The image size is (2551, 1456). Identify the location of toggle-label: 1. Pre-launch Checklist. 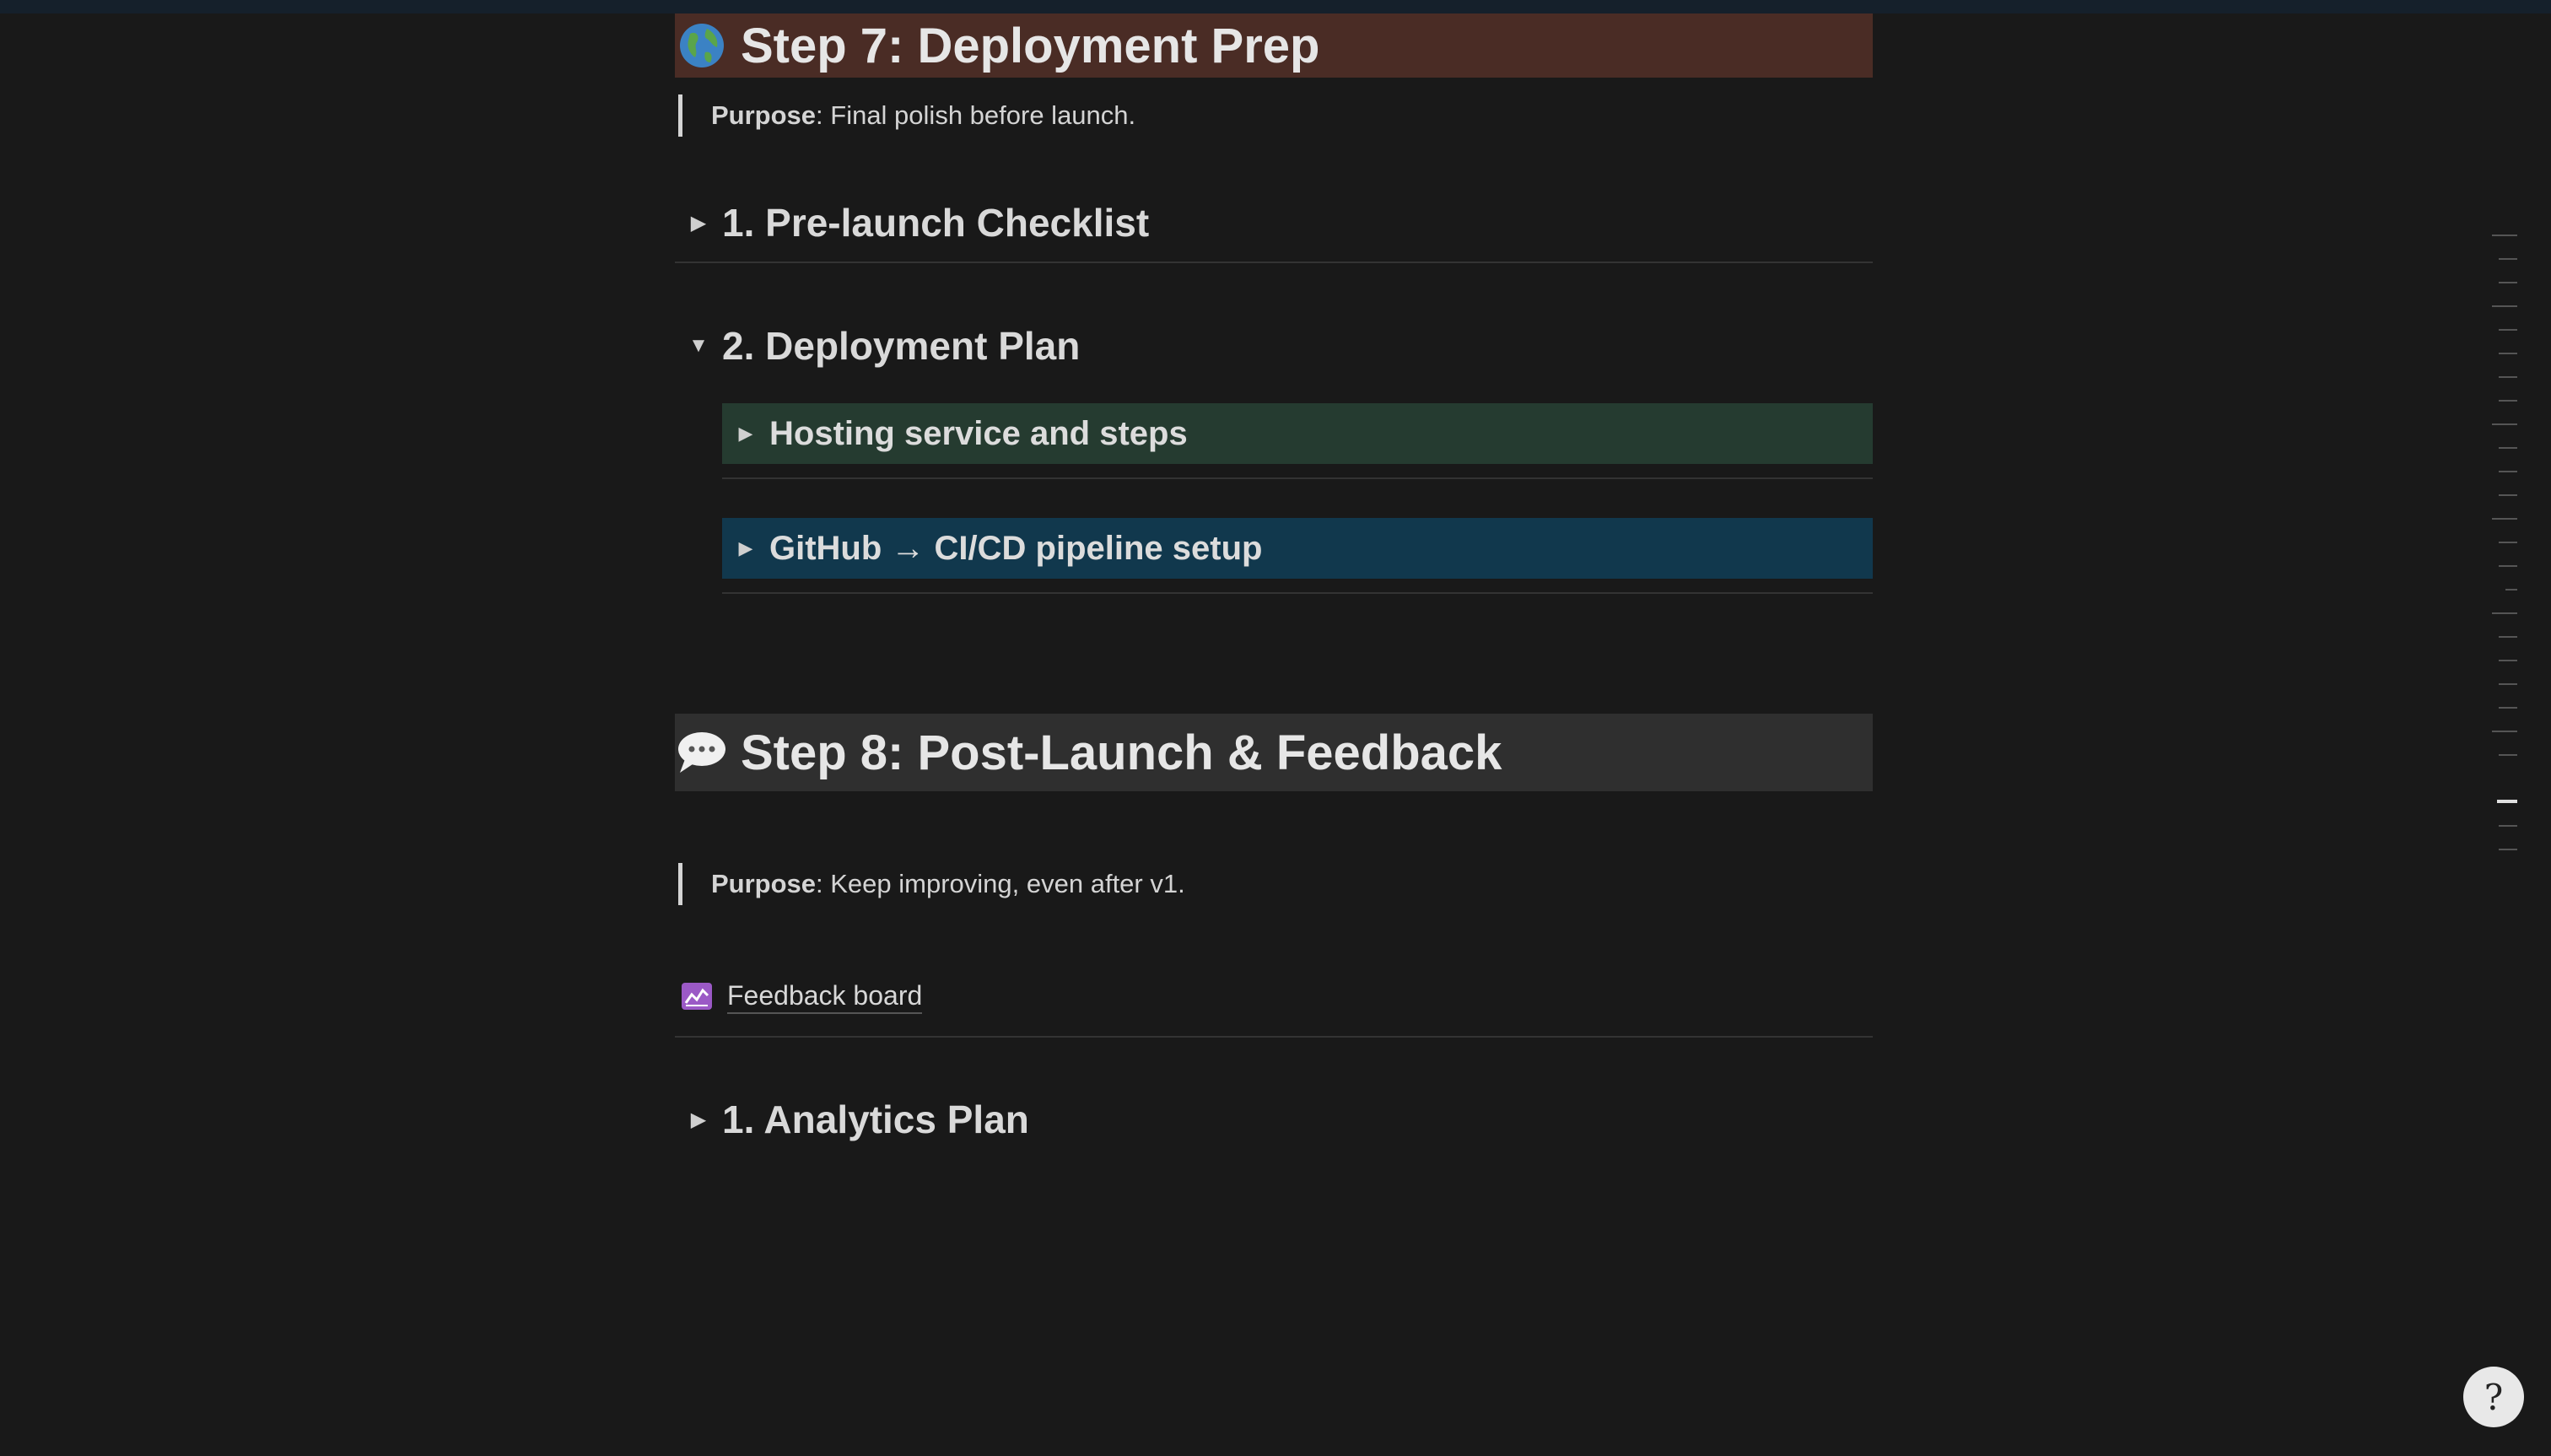
(936, 223).